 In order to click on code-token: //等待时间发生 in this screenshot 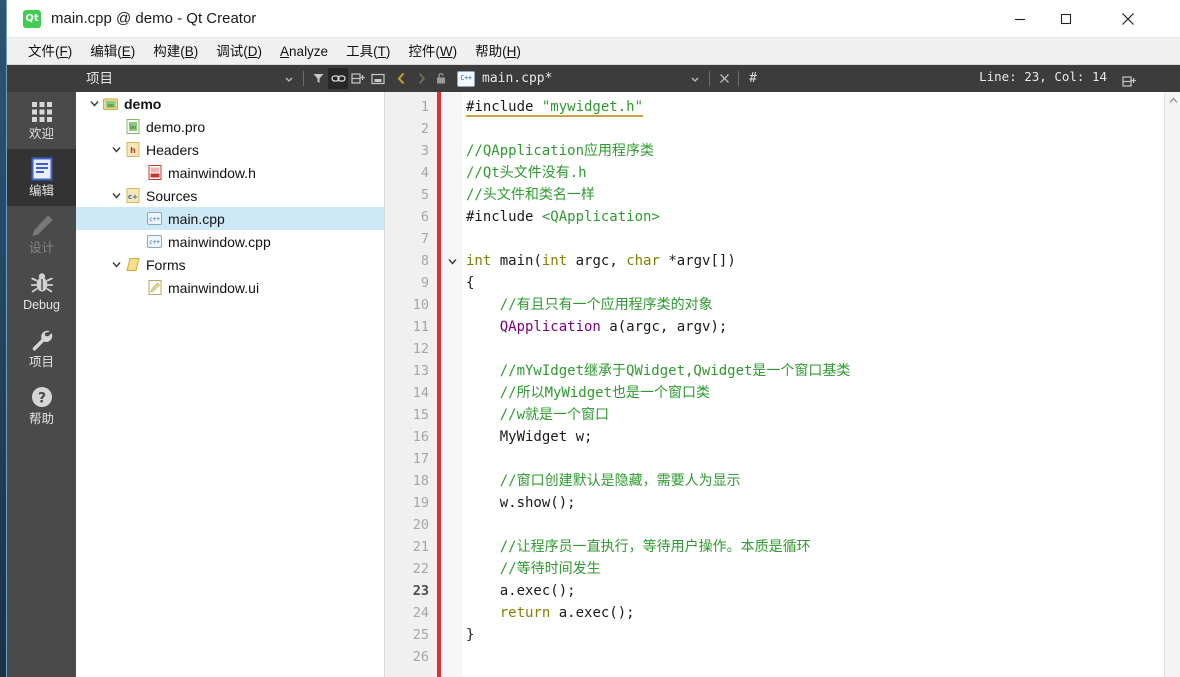, I will do `click(533, 569)`.